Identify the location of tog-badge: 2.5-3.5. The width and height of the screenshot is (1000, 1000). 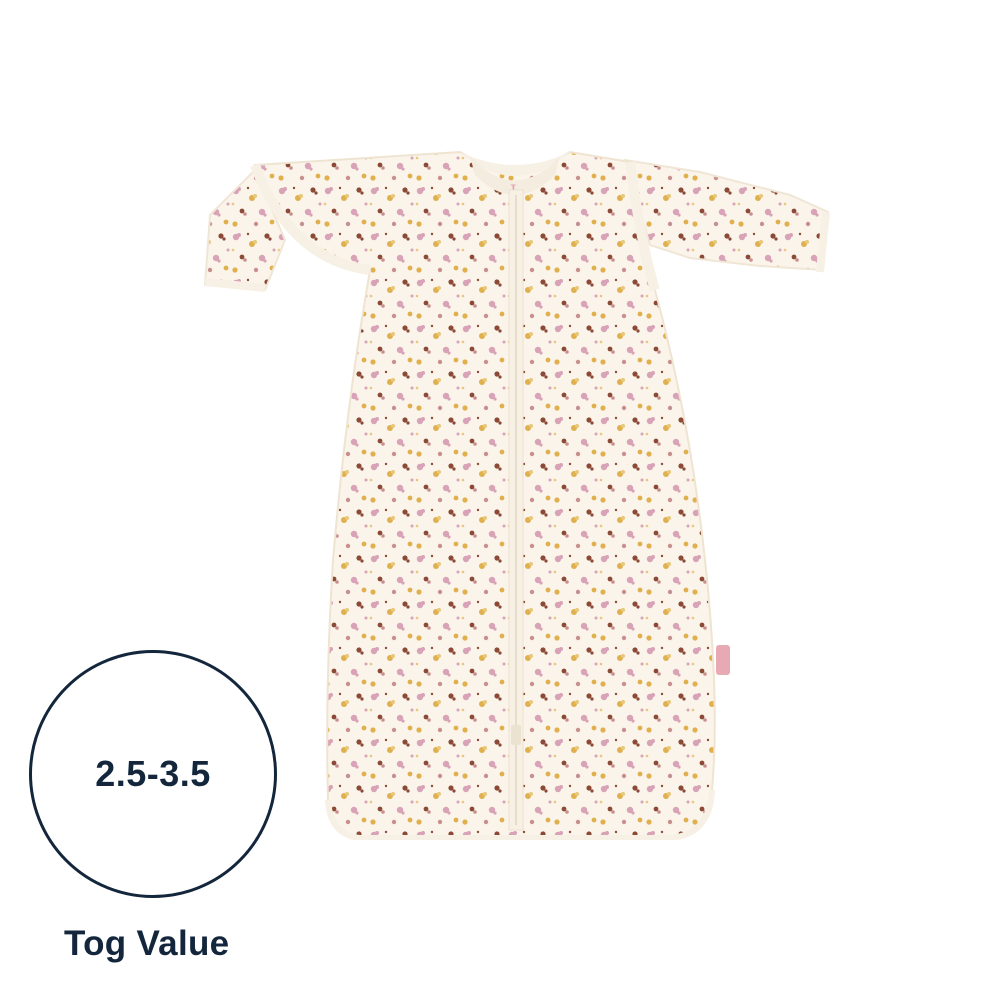
(153, 774).